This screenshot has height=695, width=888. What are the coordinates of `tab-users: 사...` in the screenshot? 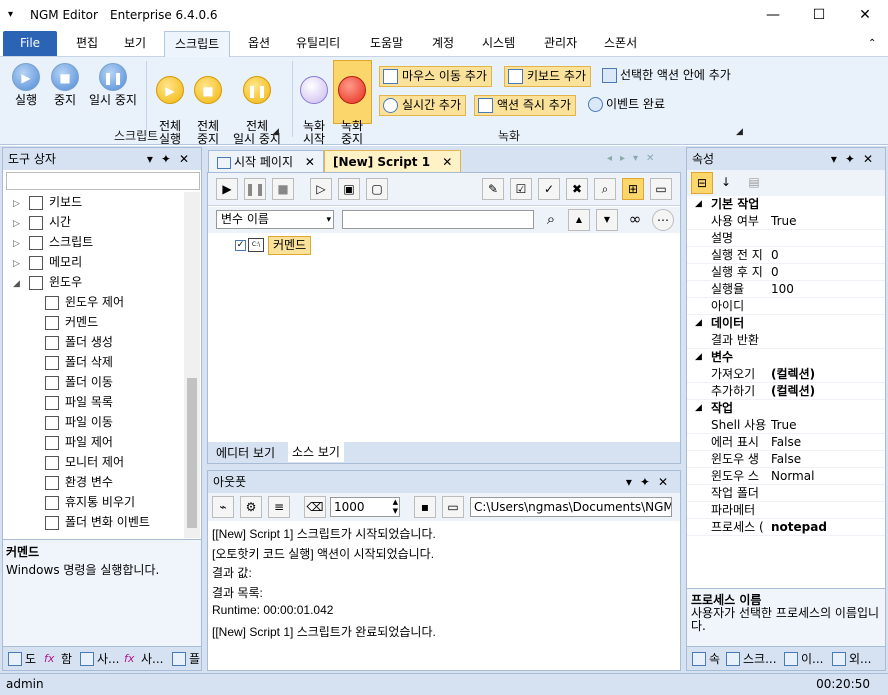 It's located at (98, 659).